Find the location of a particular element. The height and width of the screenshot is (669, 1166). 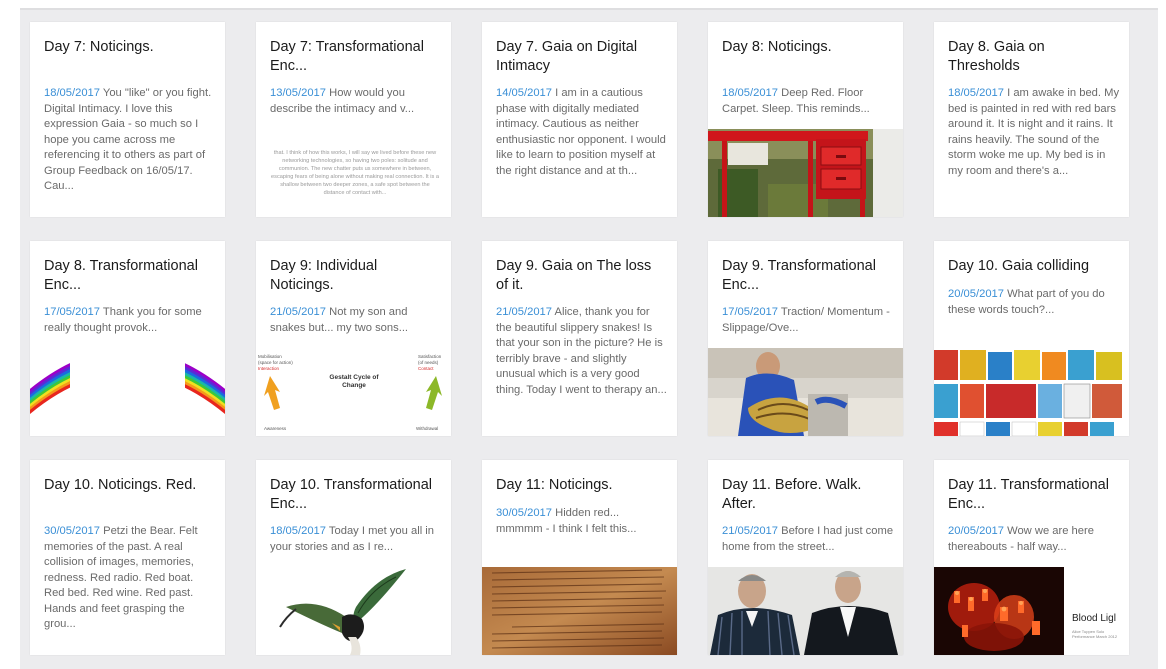

post-date: 14/05/2017 is located at coordinates (524, 93).